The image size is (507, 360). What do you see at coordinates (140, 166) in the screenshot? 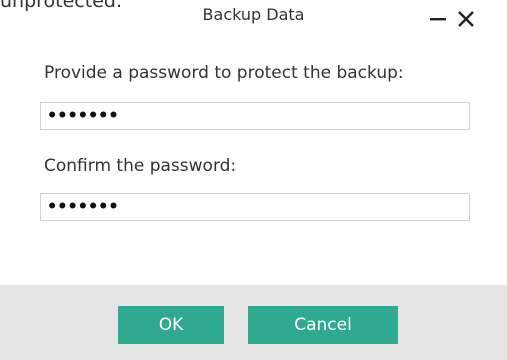
I see `confirm-password-label: Confirm the password:` at bounding box center [140, 166].